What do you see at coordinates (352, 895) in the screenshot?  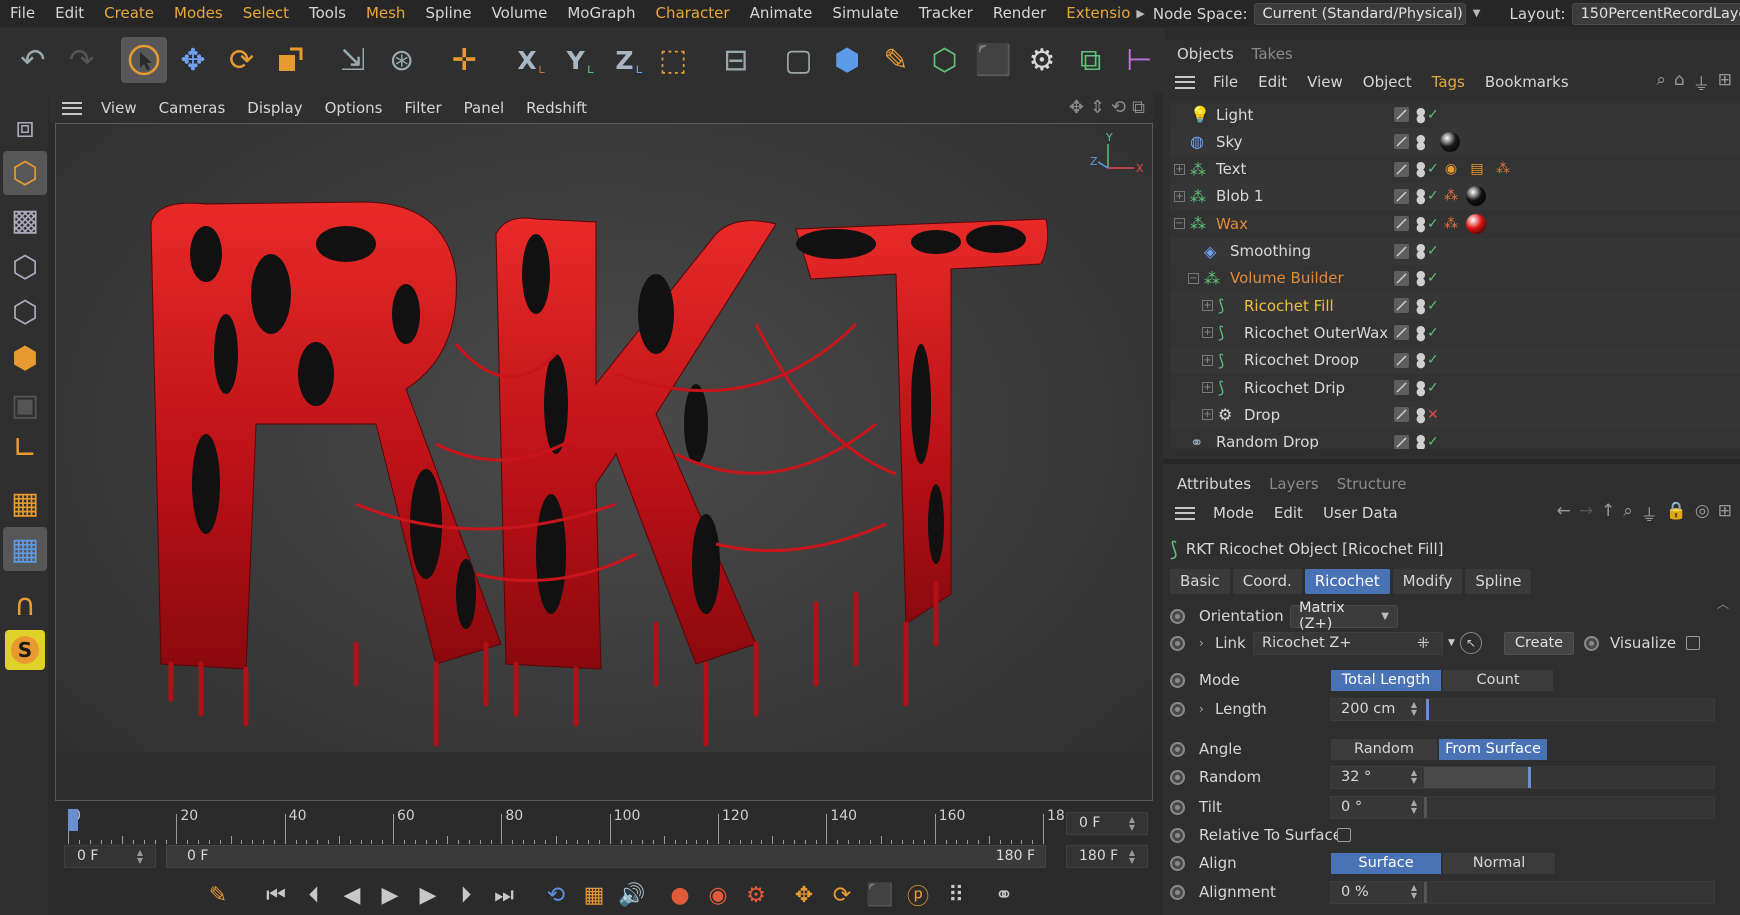 I see `previous-frame-icon: ◀` at bounding box center [352, 895].